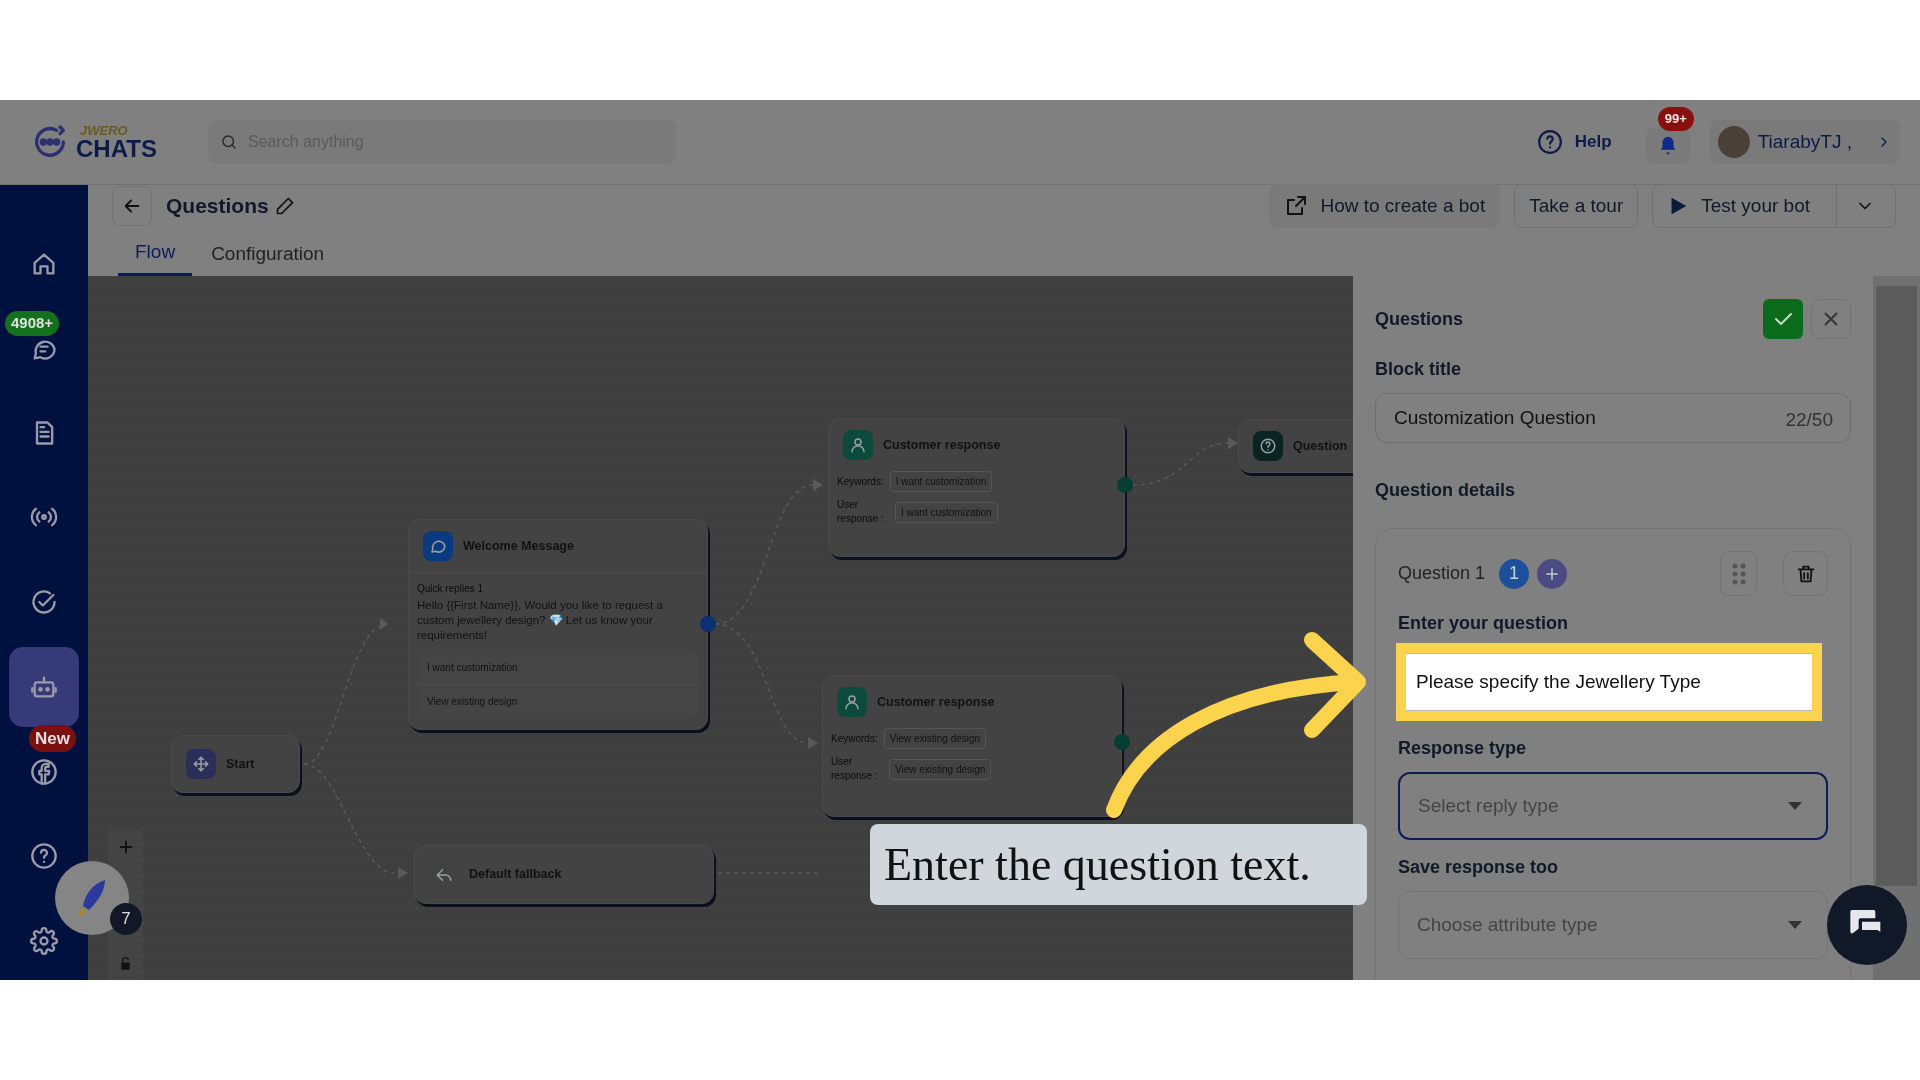 The width and height of the screenshot is (1920, 1080). I want to click on speech-bubble-icon, so click(438, 546).